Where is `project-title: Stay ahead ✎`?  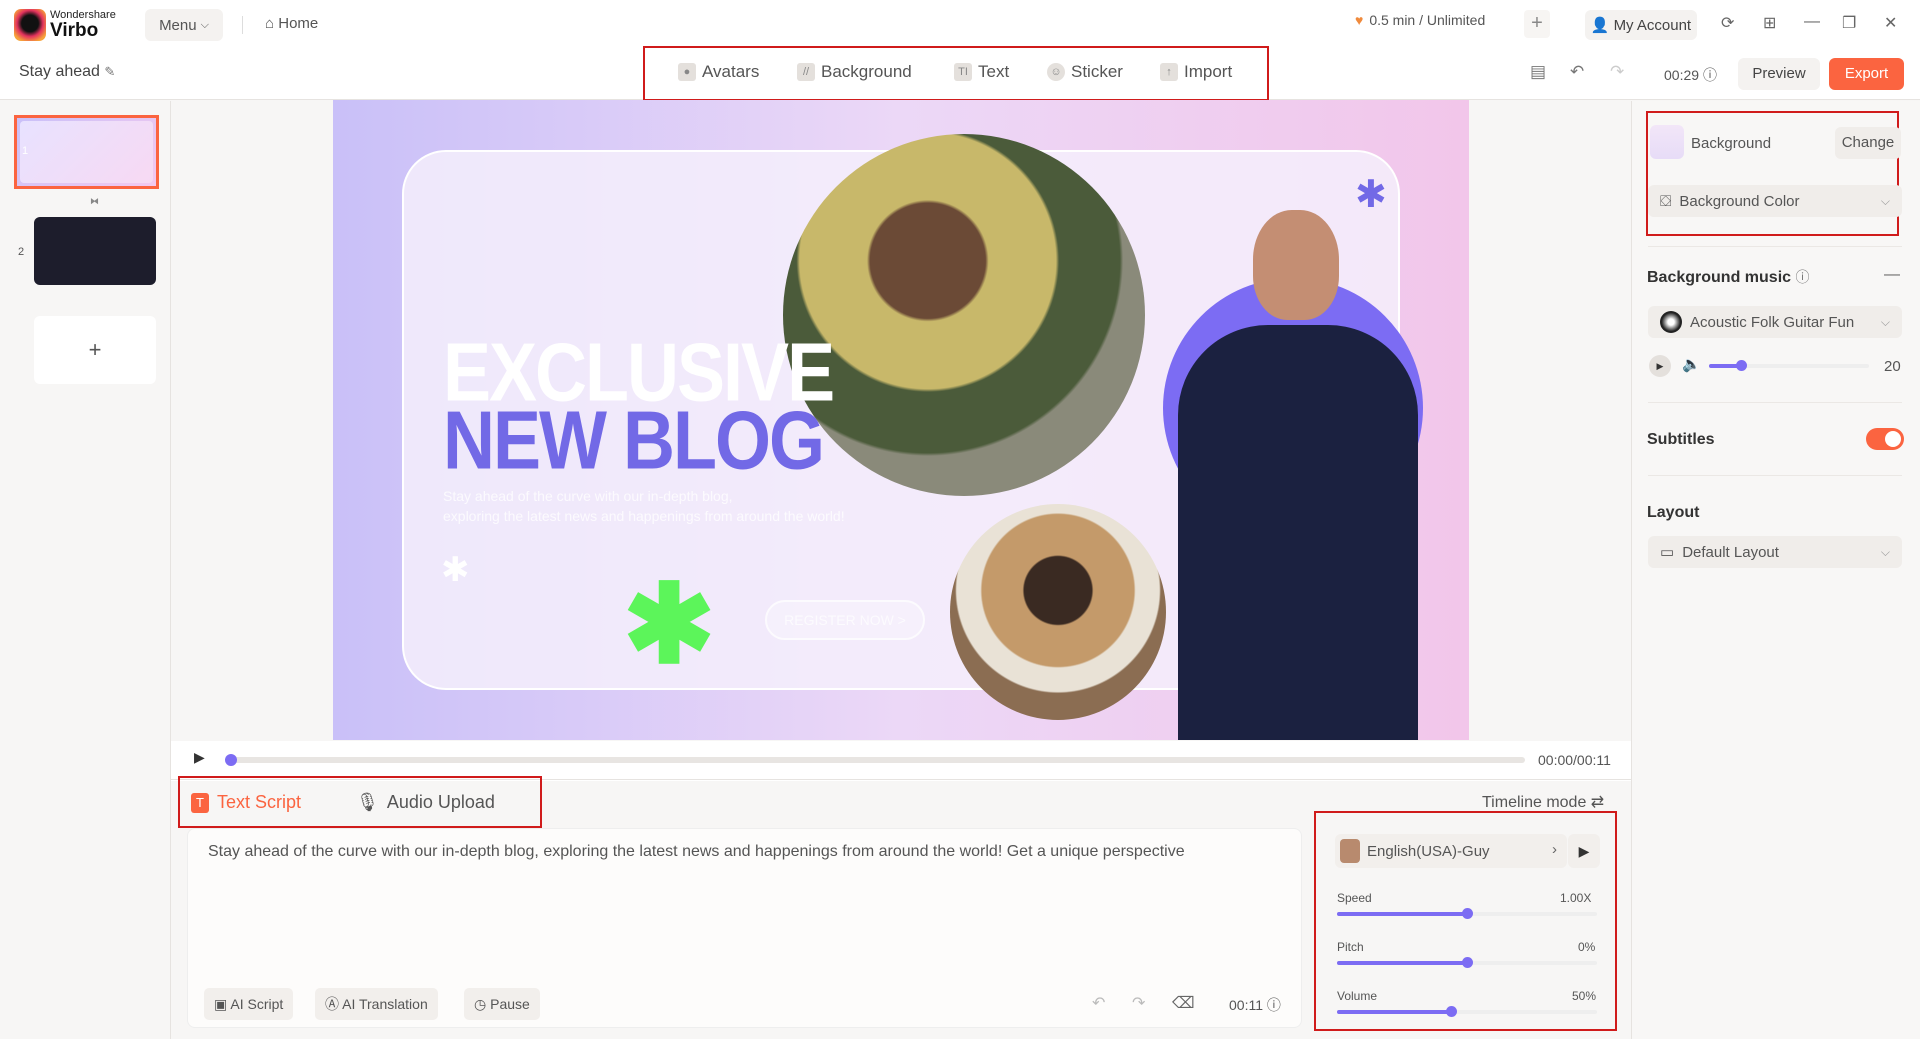
project-title: Stay ahead ✎ is located at coordinates (67, 72).